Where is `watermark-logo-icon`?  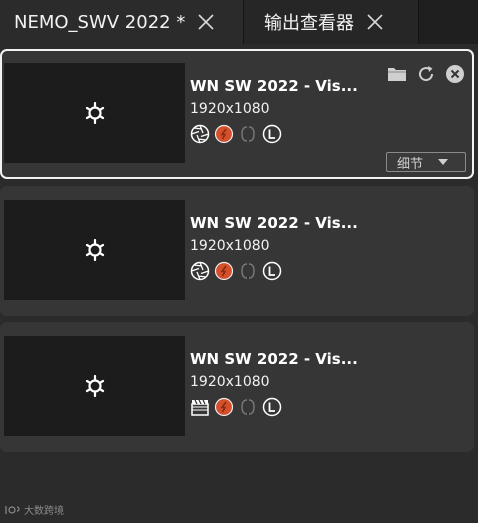 watermark-logo-icon is located at coordinates (12, 509).